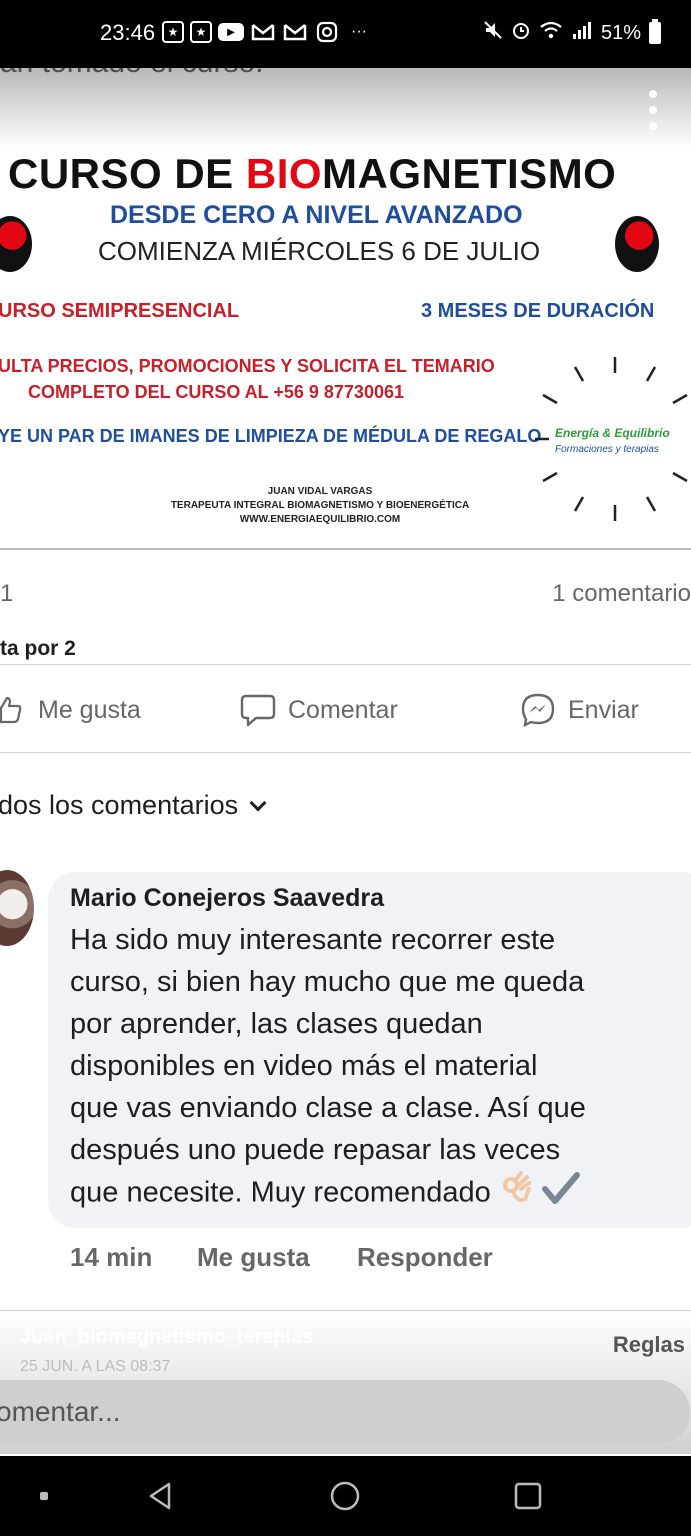 This screenshot has height=1536, width=691. What do you see at coordinates (538, 710) in the screenshot?
I see `messenger-icon` at bounding box center [538, 710].